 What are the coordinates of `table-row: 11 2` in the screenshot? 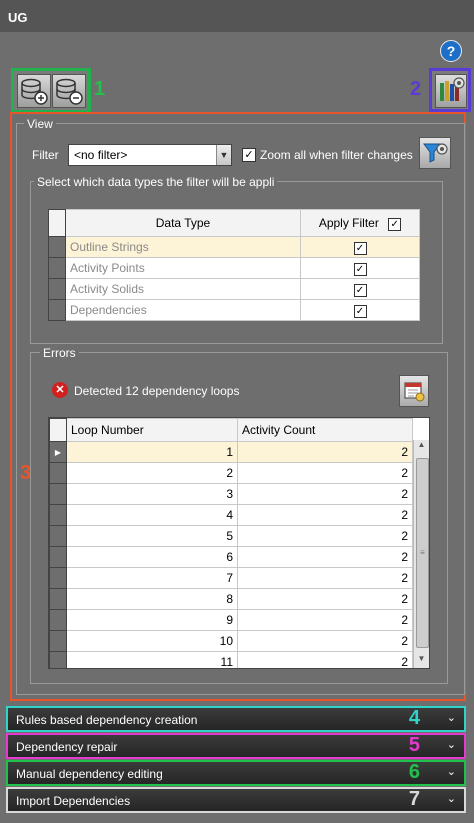 It's located at (231, 659).